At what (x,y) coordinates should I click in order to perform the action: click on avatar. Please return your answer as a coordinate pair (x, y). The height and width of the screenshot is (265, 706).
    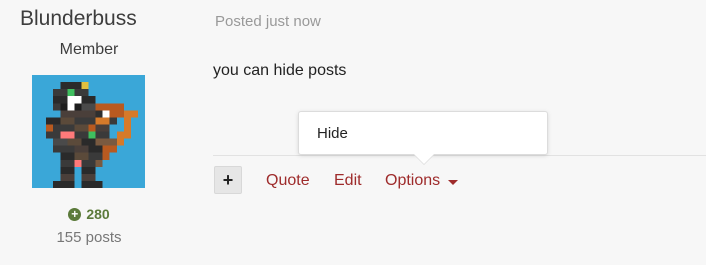
    Looking at the image, I should click on (88, 131).